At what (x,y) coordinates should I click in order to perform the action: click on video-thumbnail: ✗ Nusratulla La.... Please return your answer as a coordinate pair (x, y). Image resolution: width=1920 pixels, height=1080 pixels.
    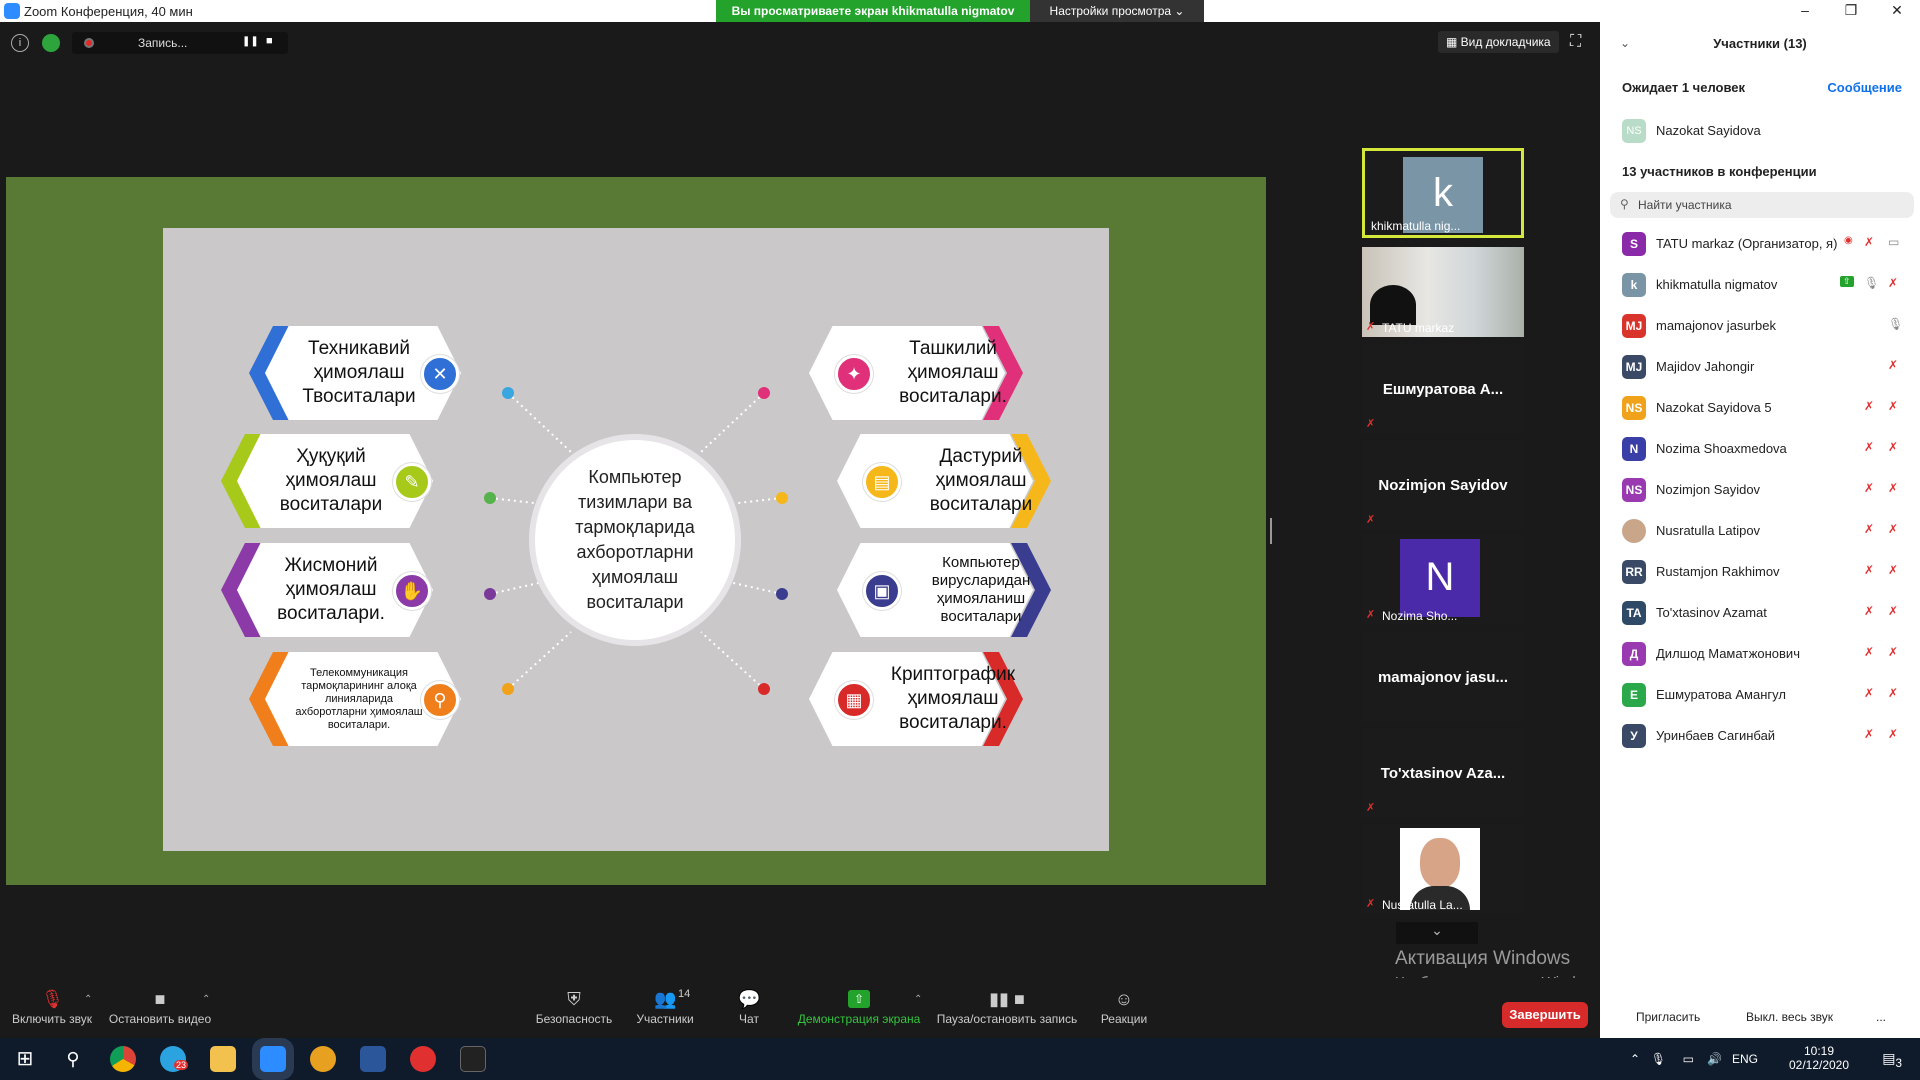
    Looking at the image, I should click on (1443, 869).